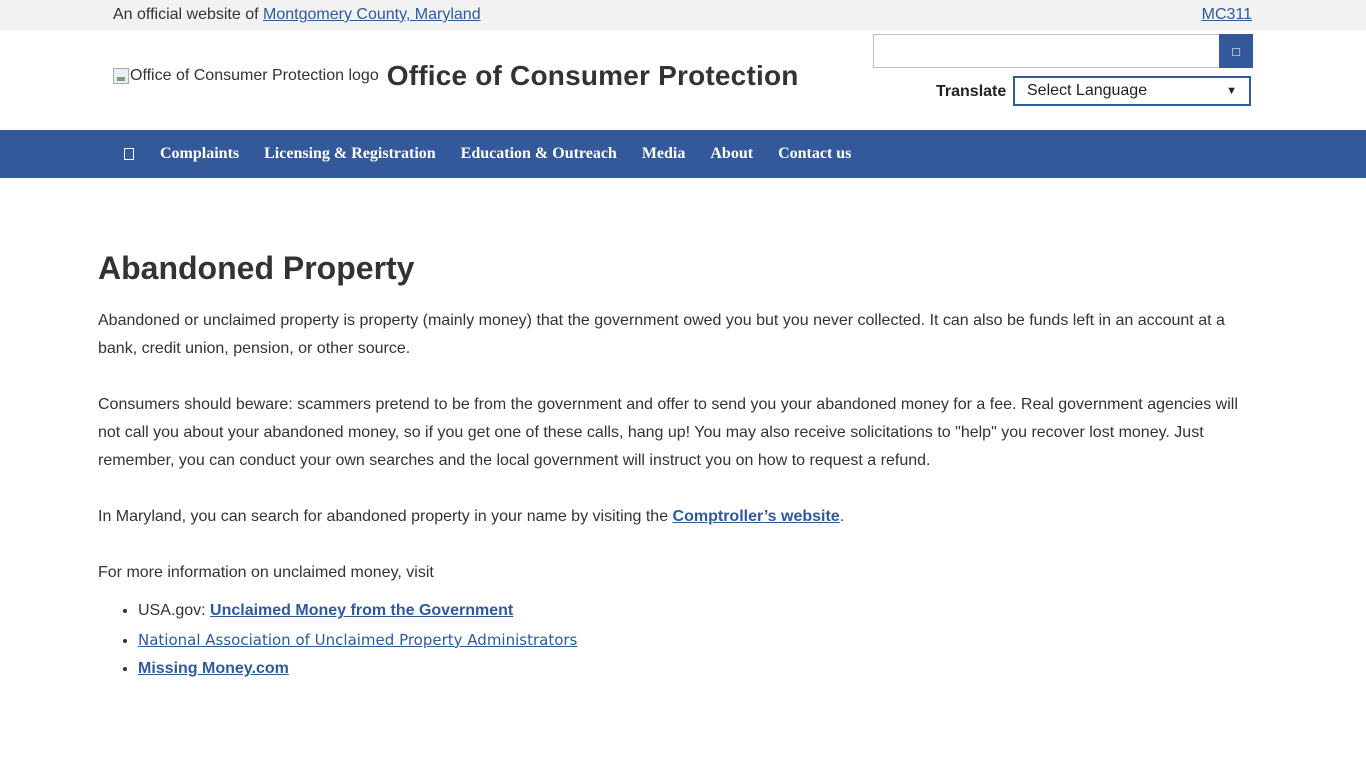  What do you see at coordinates (698, 669) in the screenshot?
I see `list-item: Missing Money.com` at bounding box center [698, 669].